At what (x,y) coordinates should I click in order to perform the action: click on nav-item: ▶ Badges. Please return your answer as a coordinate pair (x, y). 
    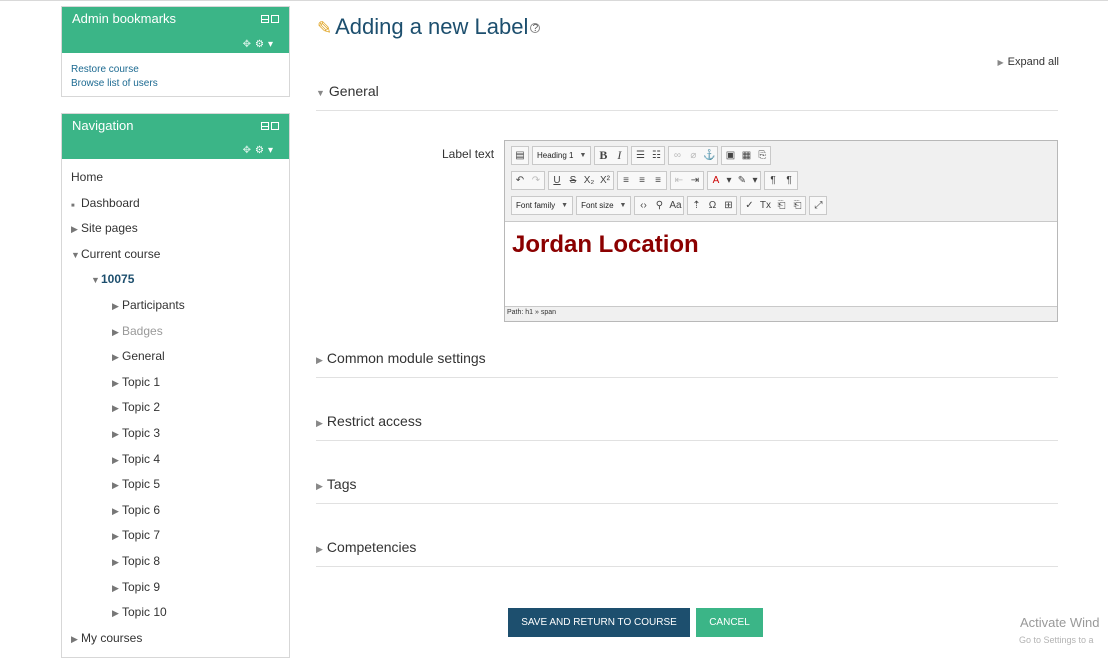
    Looking at the image, I should click on (137, 331).